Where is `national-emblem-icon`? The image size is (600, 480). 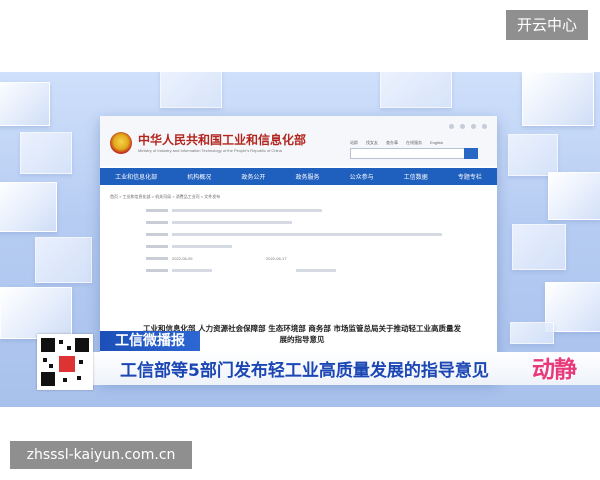 national-emblem-icon is located at coordinates (121, 143).